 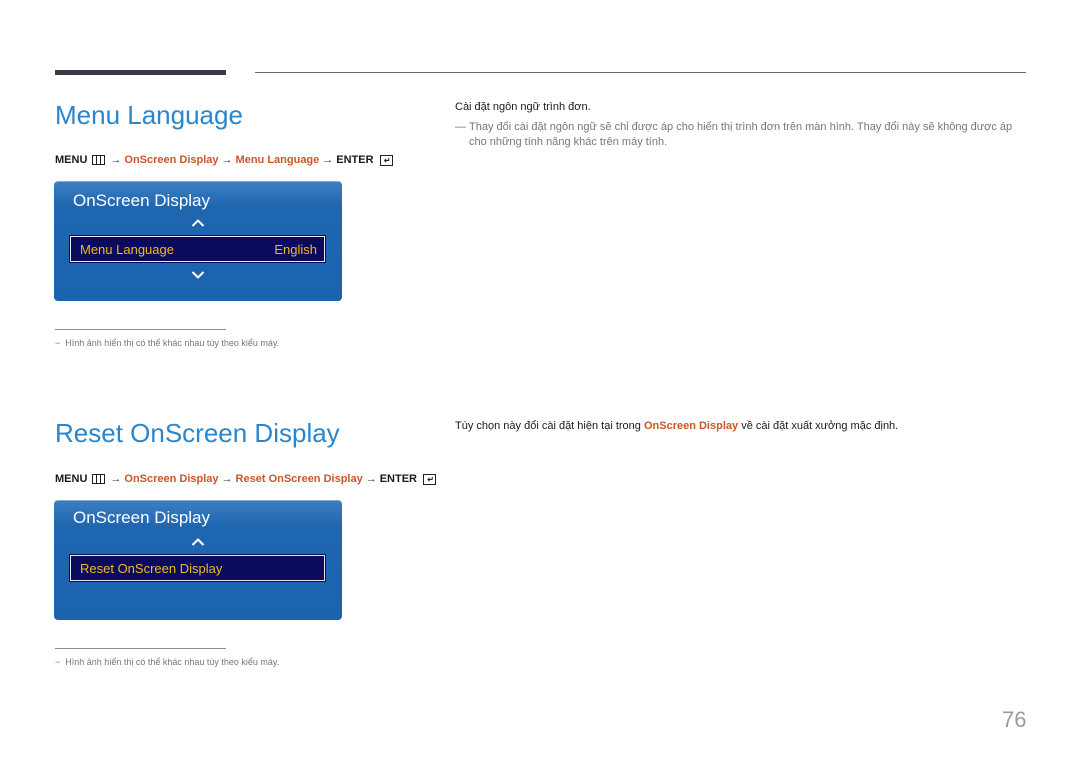 I want to click on path-step-reset-osd: Reset OnScreen Display, so click(x=299, y=479).